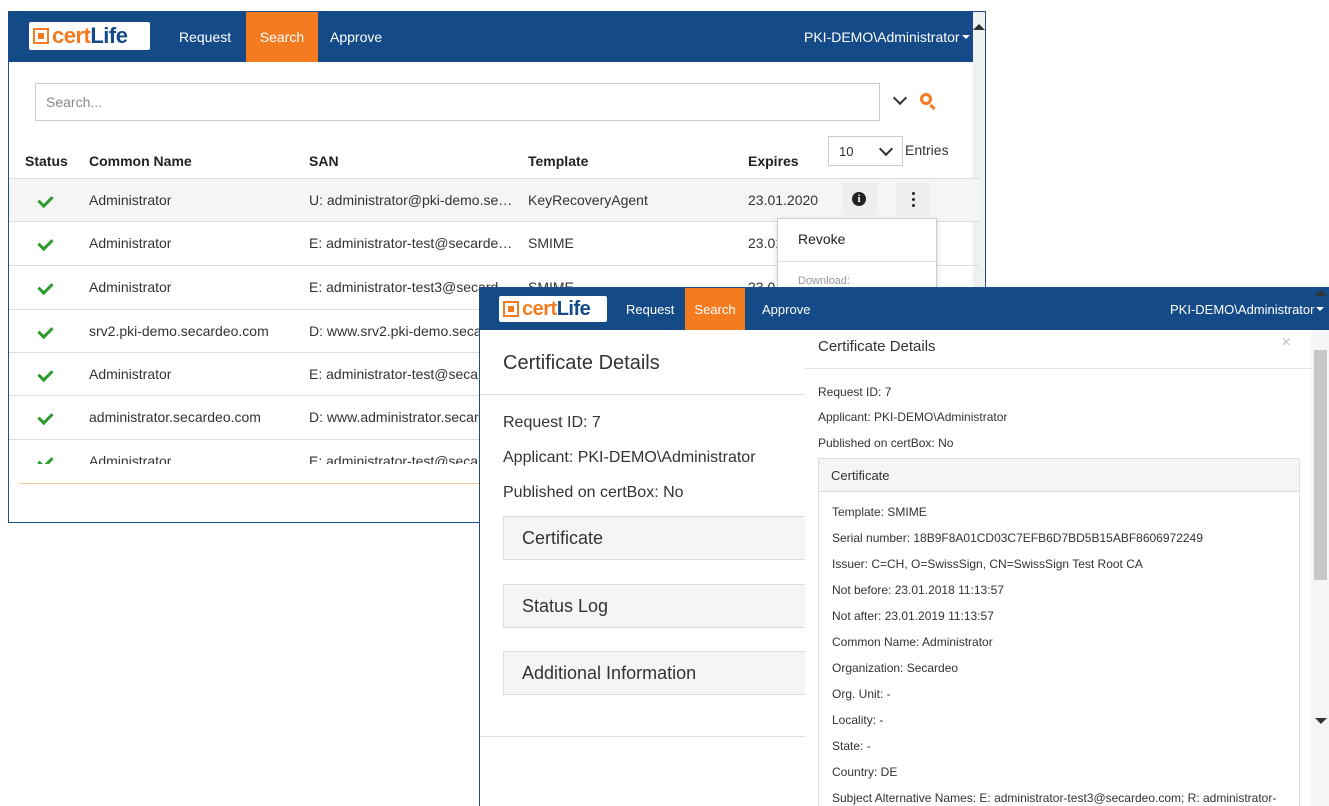  I want to click on menu-item-revoke: Revoke, so click(821, 239).